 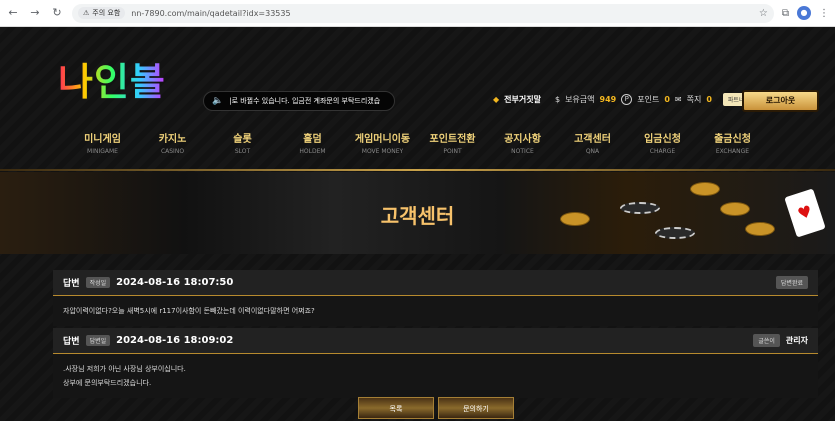 I want to click on reload-icon: ↻, so click(x=57, y=13).